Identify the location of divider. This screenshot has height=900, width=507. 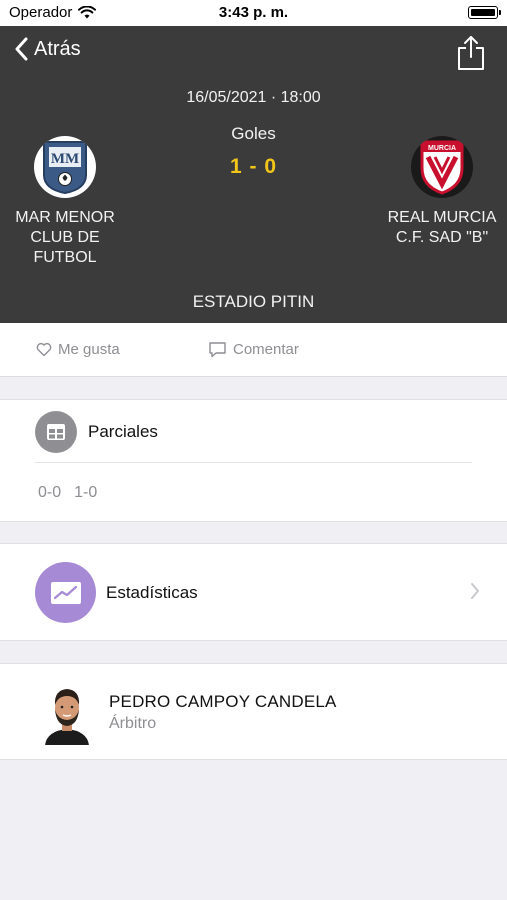
(253, 462).